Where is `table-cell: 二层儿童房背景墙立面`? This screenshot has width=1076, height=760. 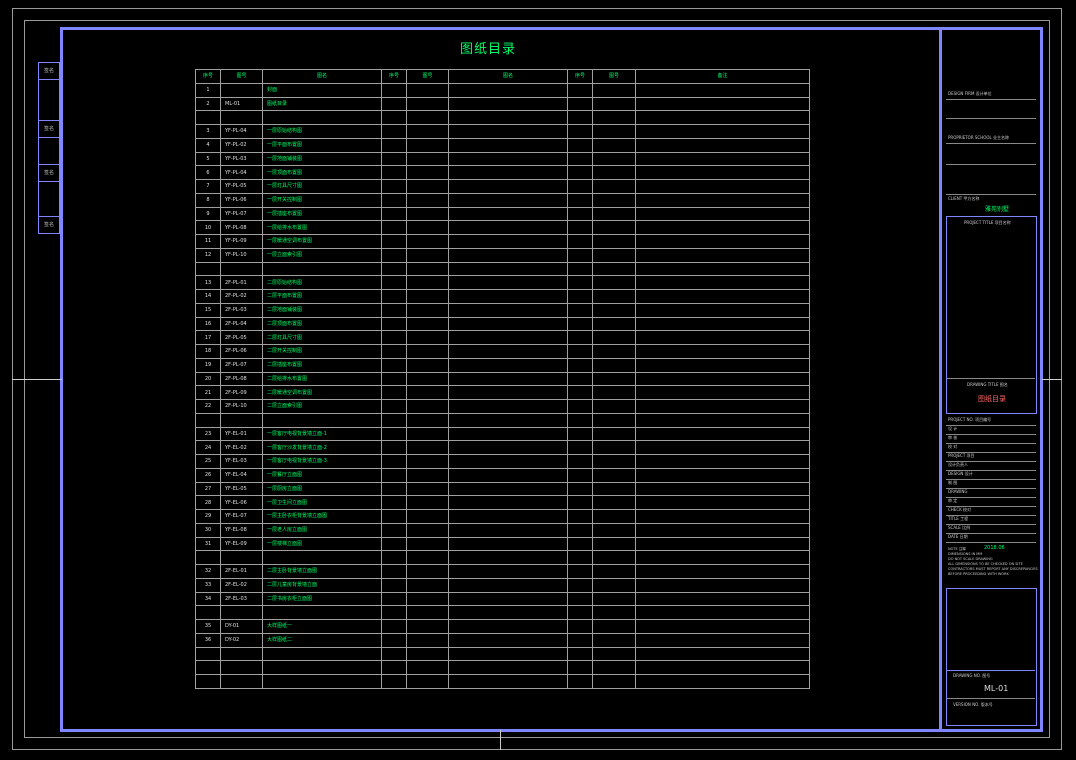 table-cell: 二层儿童房背景墙立面 is located at coordinates (322, 585).